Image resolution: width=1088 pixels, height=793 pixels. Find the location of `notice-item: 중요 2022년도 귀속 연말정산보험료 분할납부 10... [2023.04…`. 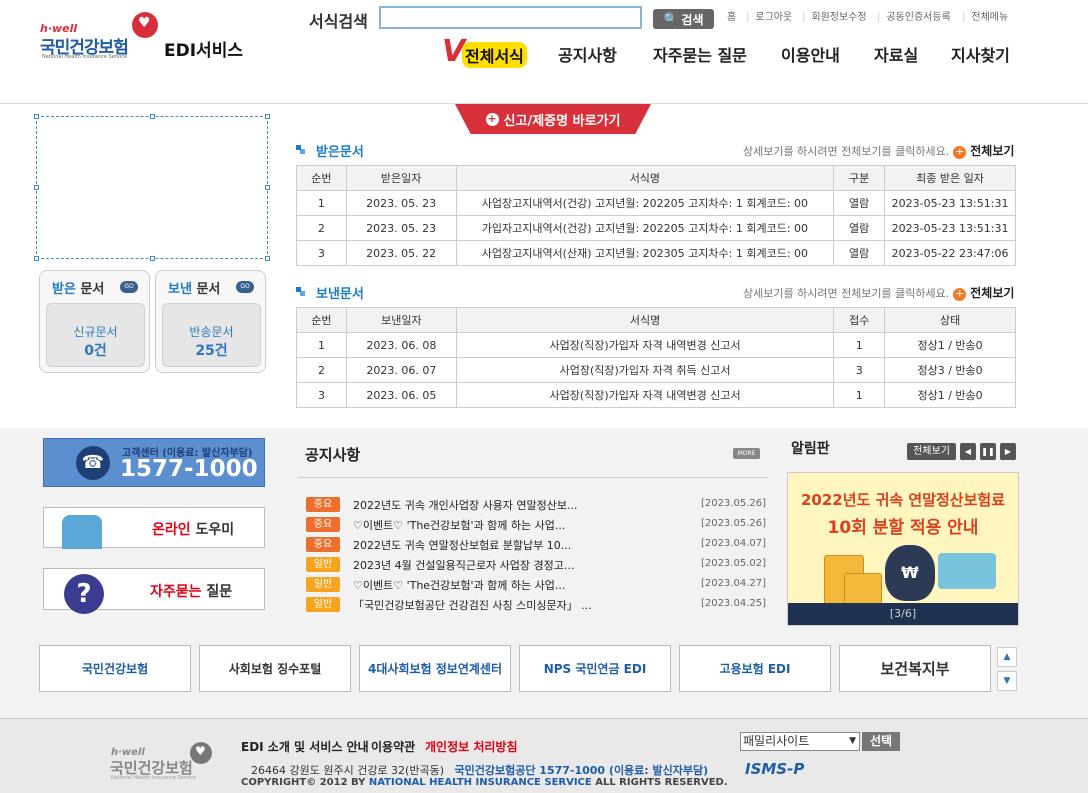

notice-item: 중요 2022년도 귀속 연말정산보험료 분할납부 10... [2023.04… is located at coordinates (536, 544).